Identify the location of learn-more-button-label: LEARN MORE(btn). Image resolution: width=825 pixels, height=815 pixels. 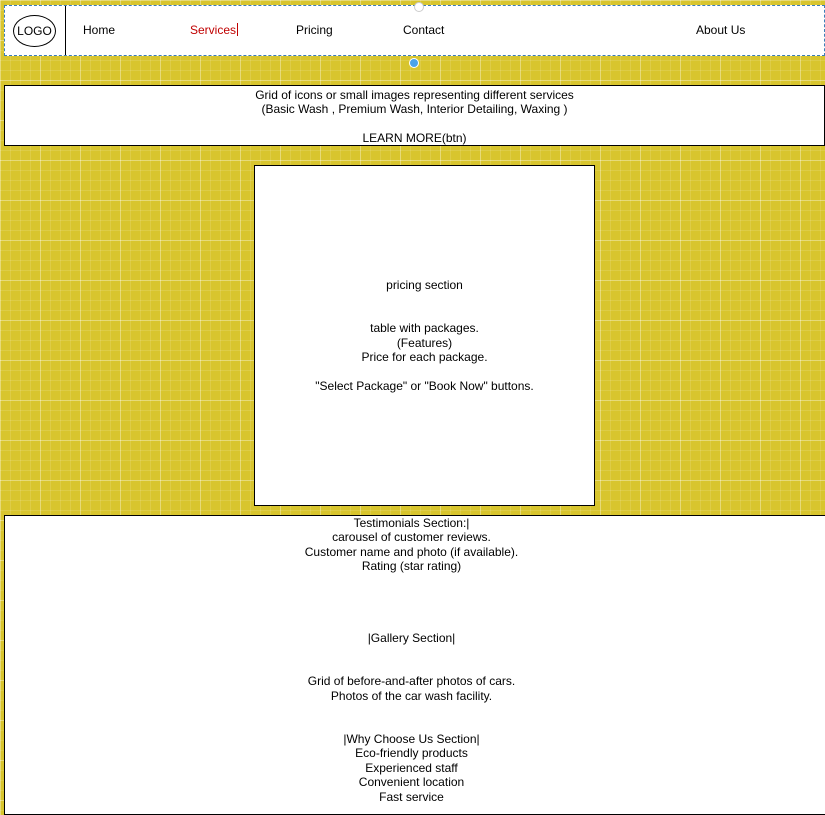
(414, 138).